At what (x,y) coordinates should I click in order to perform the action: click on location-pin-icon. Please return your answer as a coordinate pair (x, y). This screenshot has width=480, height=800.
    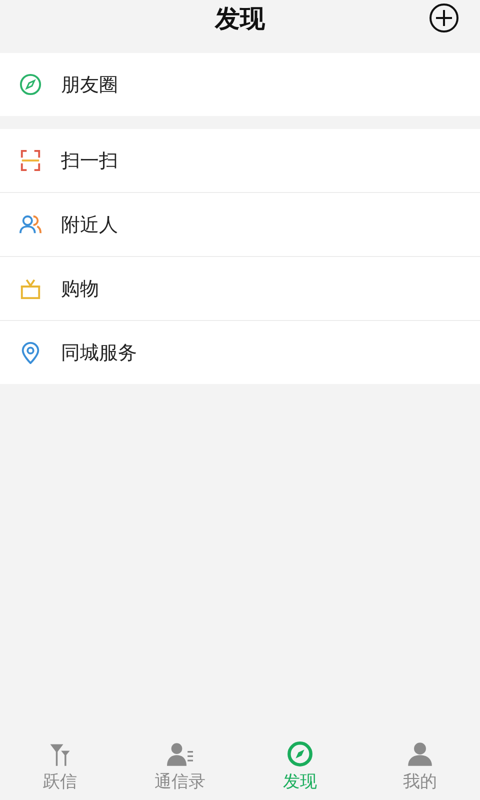
    Looking at the image, I should click on (30, 352).